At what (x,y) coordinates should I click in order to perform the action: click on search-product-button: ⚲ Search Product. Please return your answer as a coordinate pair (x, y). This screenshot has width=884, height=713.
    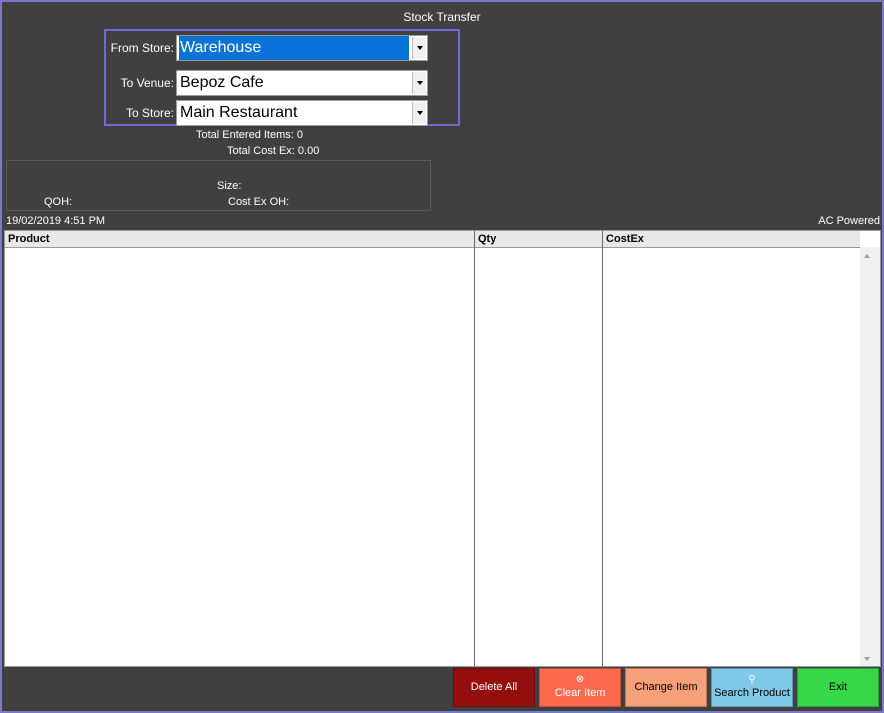
    Looking at the image, I should click on (752, 687).